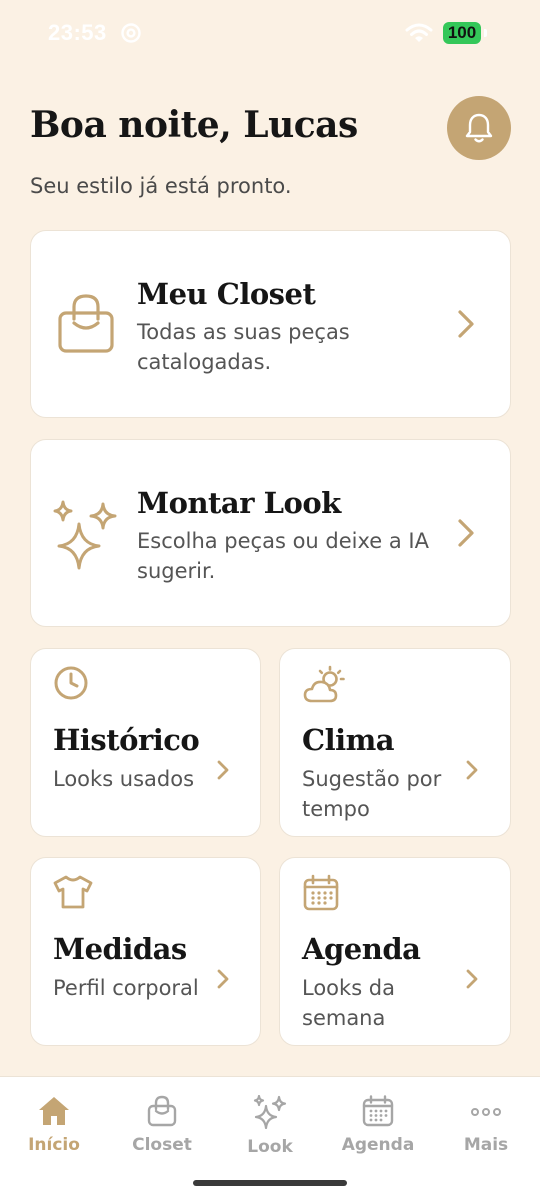 Image resolution: width=540 pixels, height=1201 pixels. What do you see at coordinates (161, 186) in the screenshot?
I see `page-subtitle: Seu estilo já está pronto.` at bounding box center [161, 186].